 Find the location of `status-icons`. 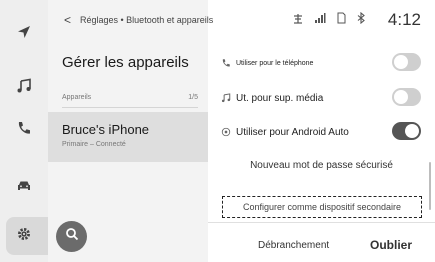

status-icons is located at coordinates (329, 19).